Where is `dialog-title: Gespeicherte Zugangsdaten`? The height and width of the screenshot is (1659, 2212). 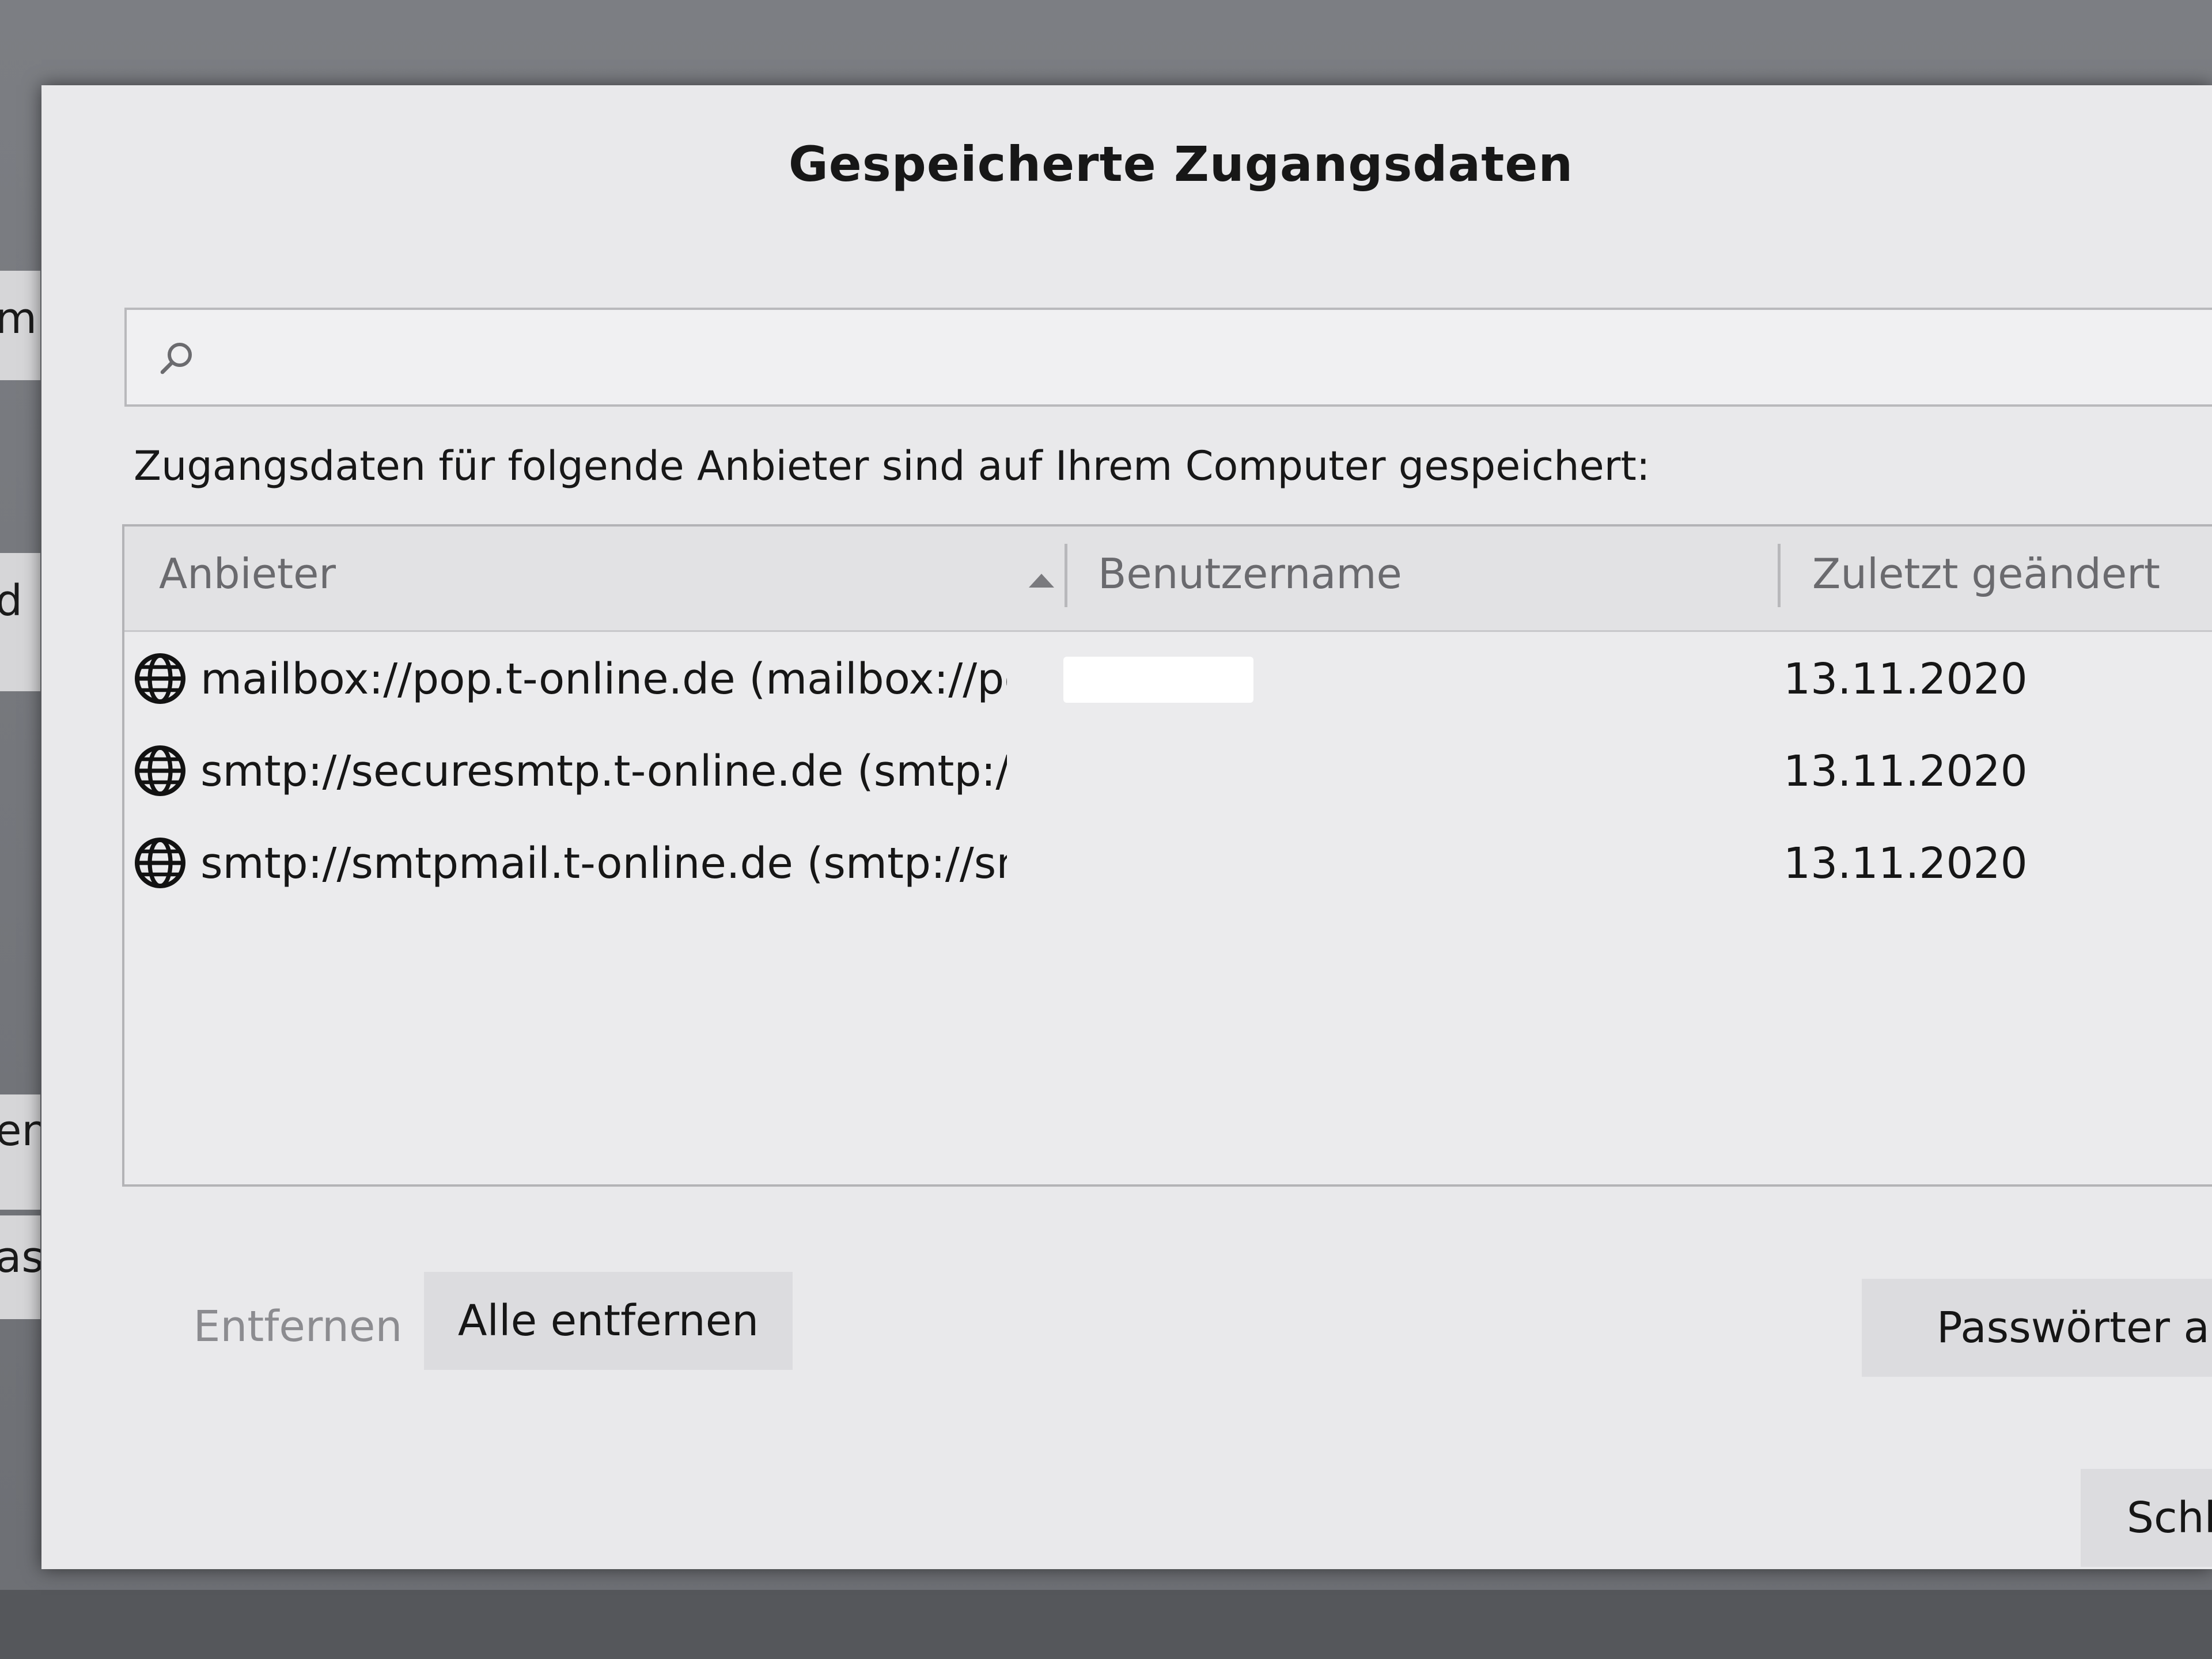
dialog-title: Gespeicherte Zugangsdaten is located at coordinates (1181, 164).